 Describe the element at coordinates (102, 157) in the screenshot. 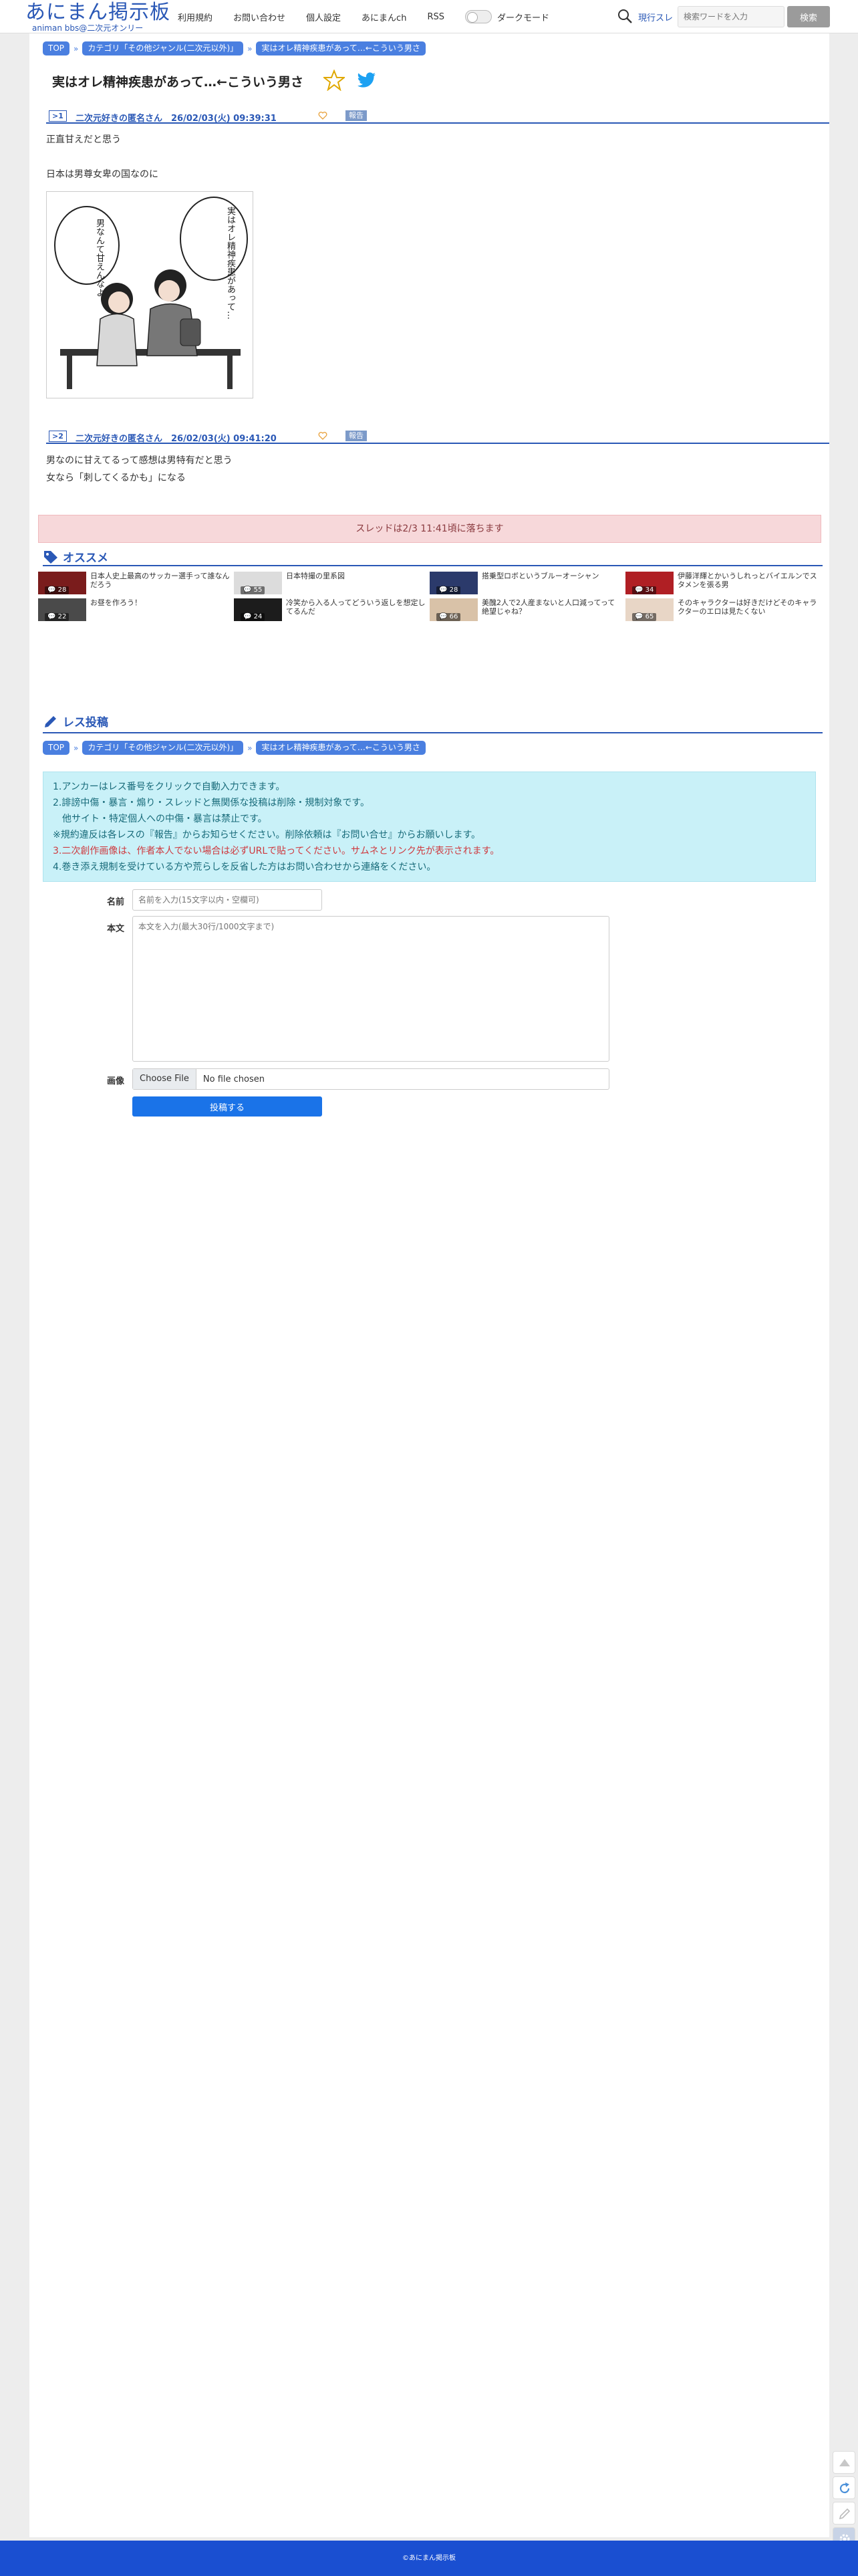

I see `post-line` at that location.